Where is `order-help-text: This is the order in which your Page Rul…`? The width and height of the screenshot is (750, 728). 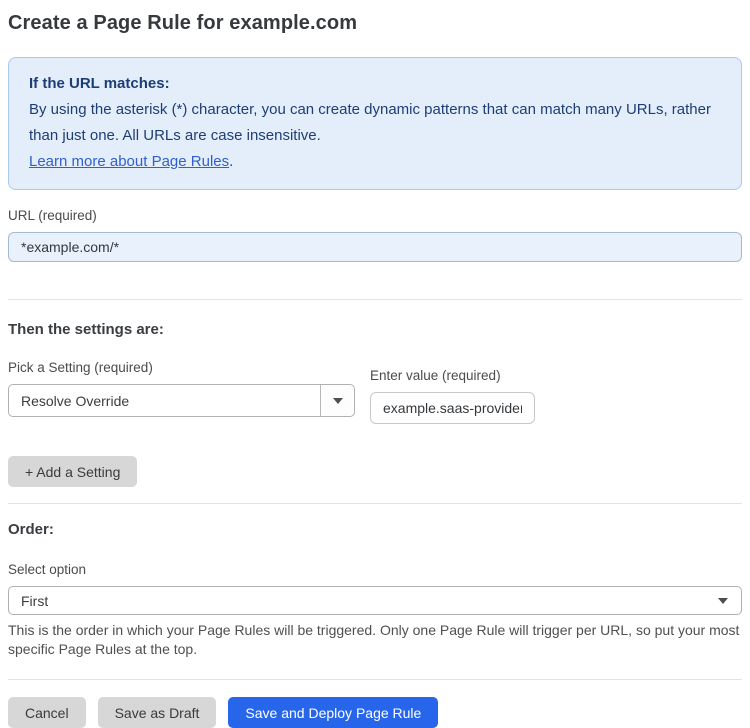 order-help-text: This is the order in which your Page Rul… is located at coordinates (374, 639).